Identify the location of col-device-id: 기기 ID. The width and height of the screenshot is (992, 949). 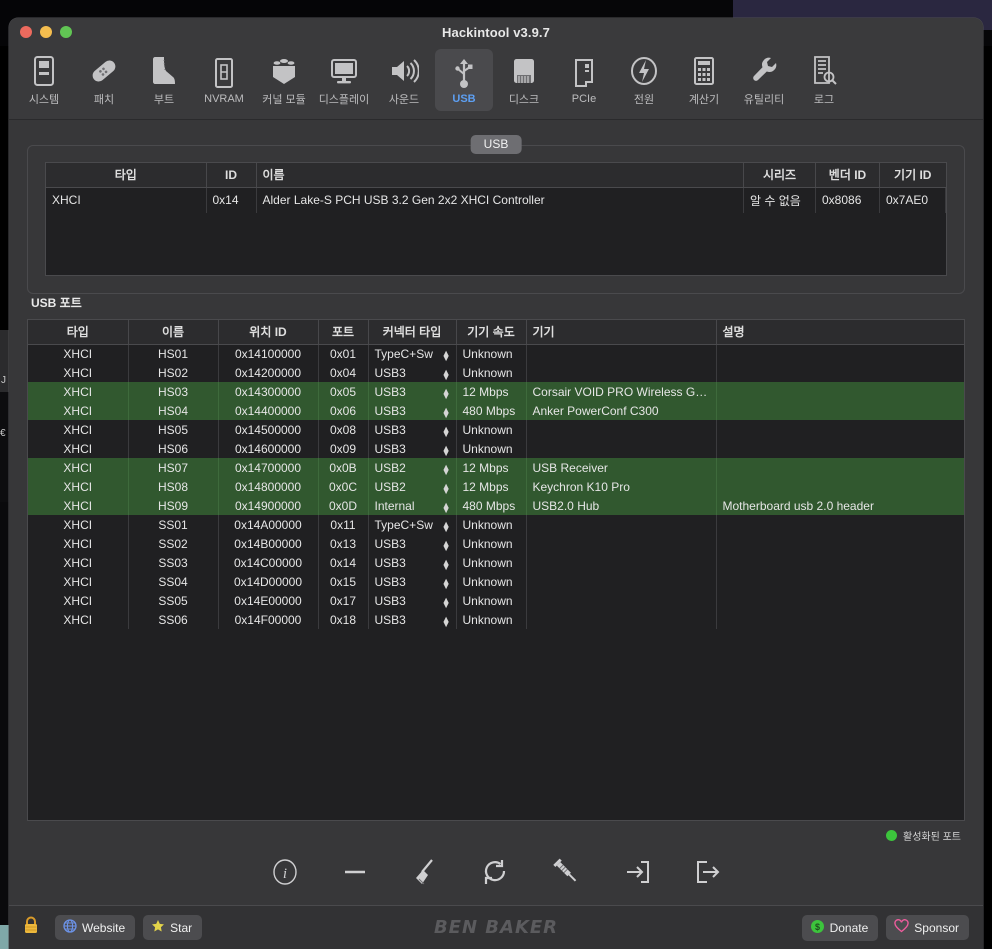
(912, 175).